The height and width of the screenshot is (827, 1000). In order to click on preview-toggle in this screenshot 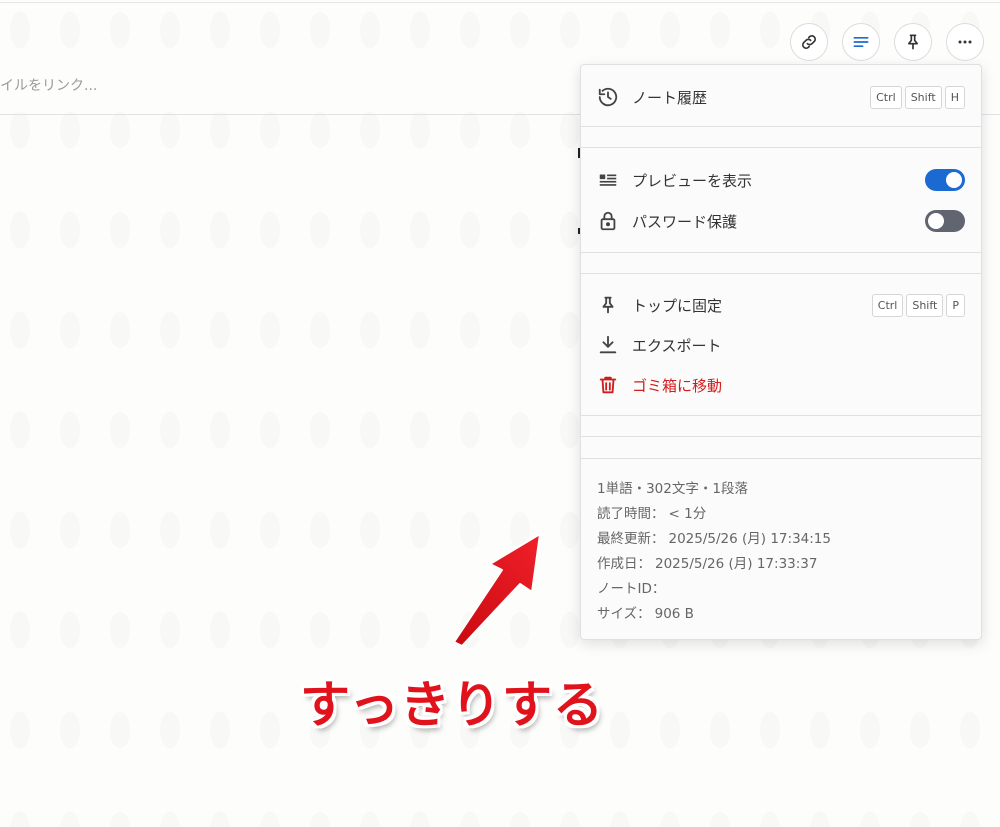, I will do `click(945, 180)`.